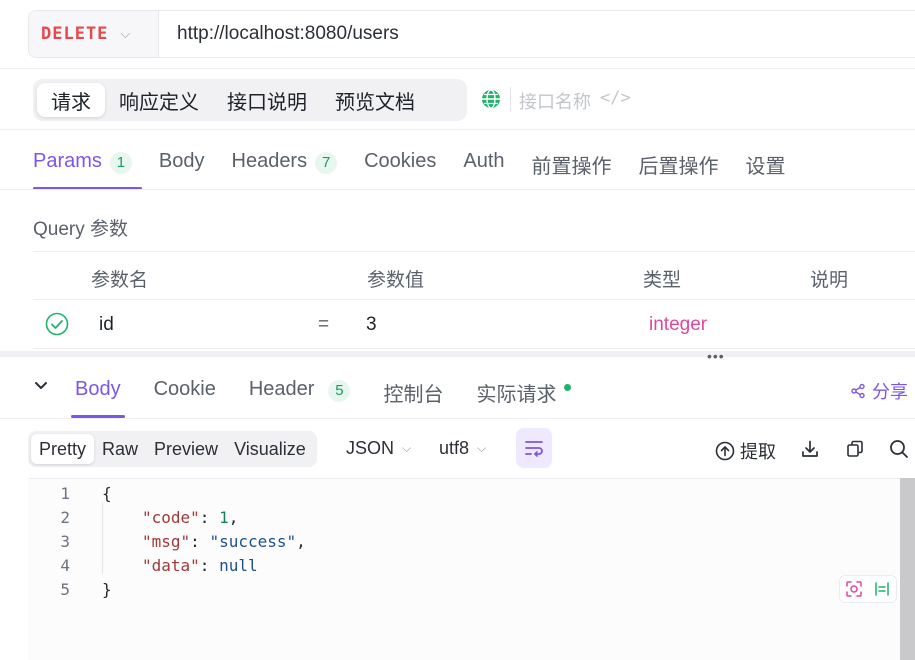 This screenshot has height=660, width=915. I want to click on json-key: "data", so click(171, 565).